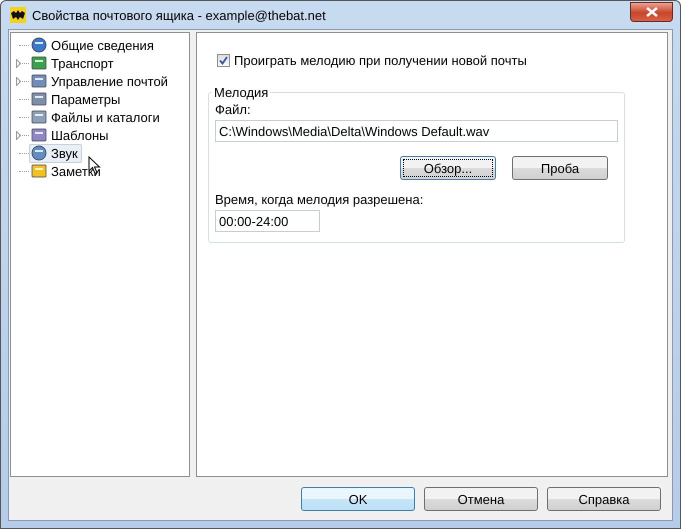 Image resolution: width=681 pixels, height=529 pixels. What do you see at coordinates (267, 221) in the screenshot?
I see `time-field: 00:00-24:00` at bounding box center [267, 221].